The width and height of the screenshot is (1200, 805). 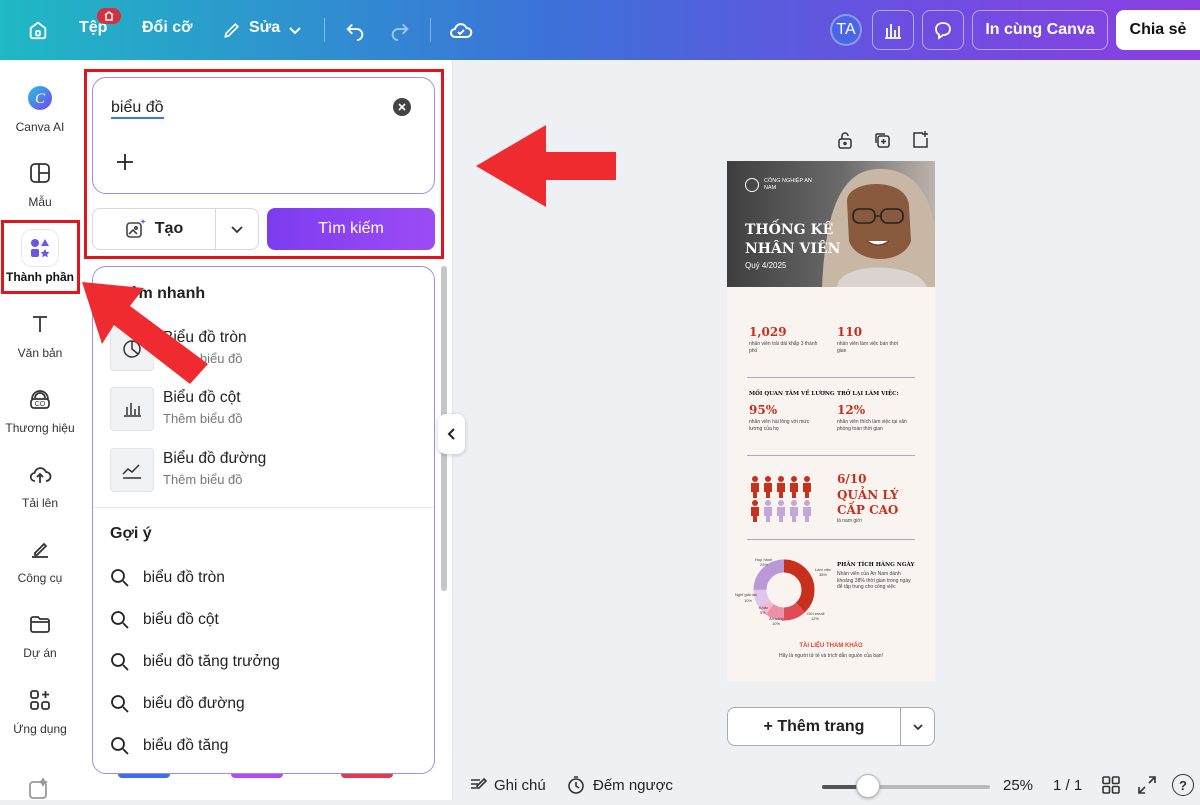 What do you see at coordinates (461, 30) in the screenshot?
I see `cloud-saved-icon` at bounding box center [461, 30].